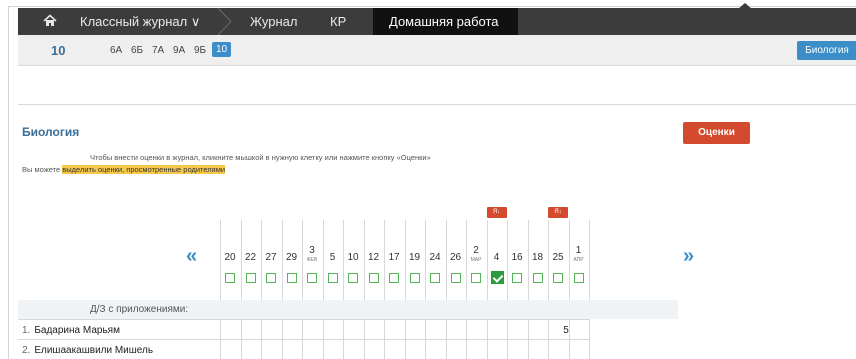 This screenshot has height=359, width=856. I want to click on date-day: 19, so click(414, 257).